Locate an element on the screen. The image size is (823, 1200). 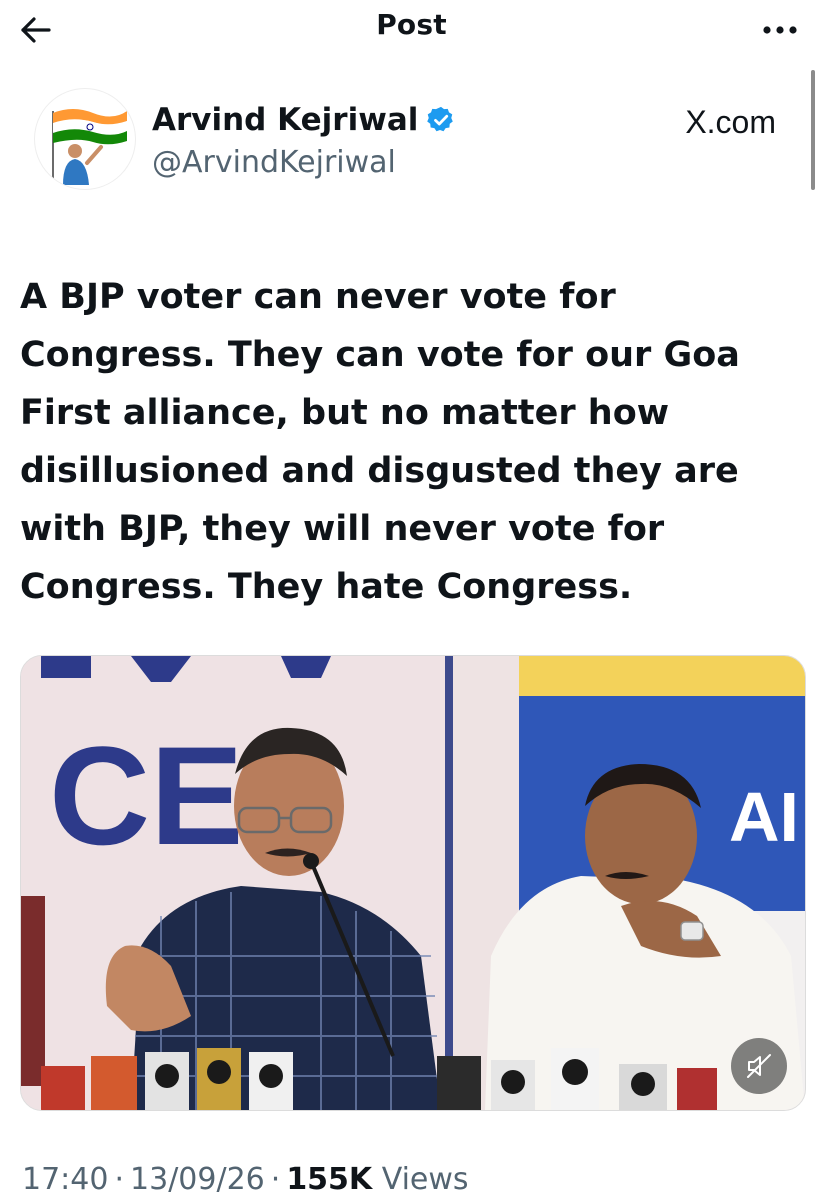
post-text-line: A BJP voter can never vote for is located at coordinates (318, 297).